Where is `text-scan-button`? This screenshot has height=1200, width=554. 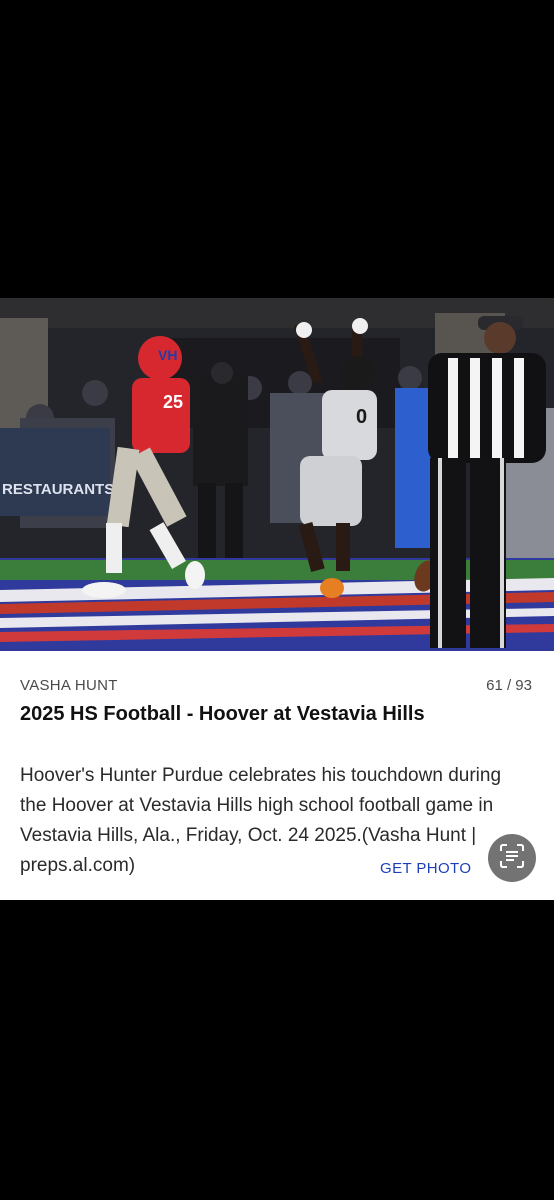 text-scan-button is located at coordinates (512, 858).